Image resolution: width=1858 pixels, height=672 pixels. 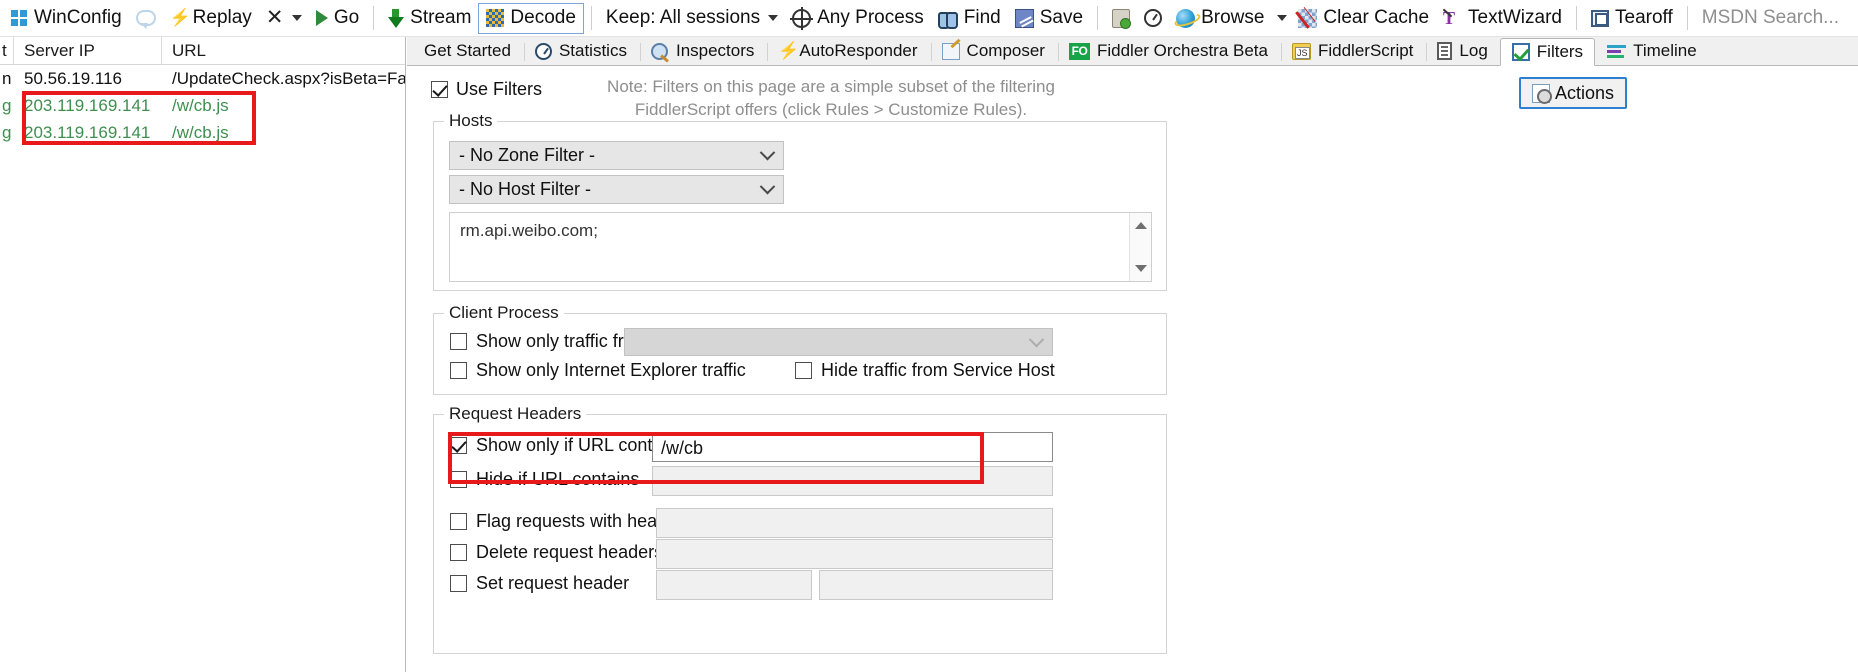 I want to click on clipboard-icon, so click(x=1122, y=18).